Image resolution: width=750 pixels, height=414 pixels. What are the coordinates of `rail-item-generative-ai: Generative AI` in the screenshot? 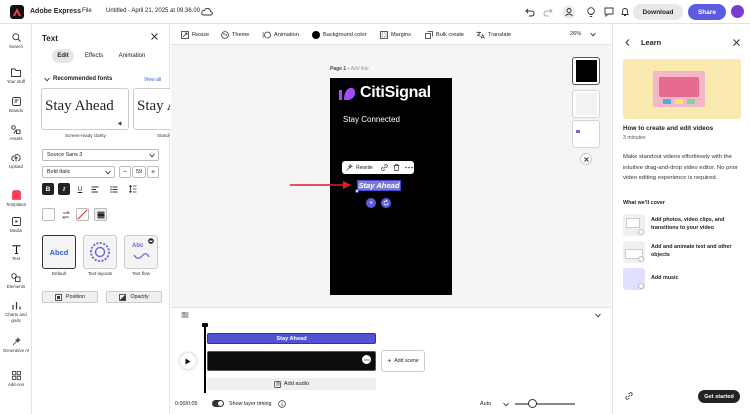 It's located at (16, 345).